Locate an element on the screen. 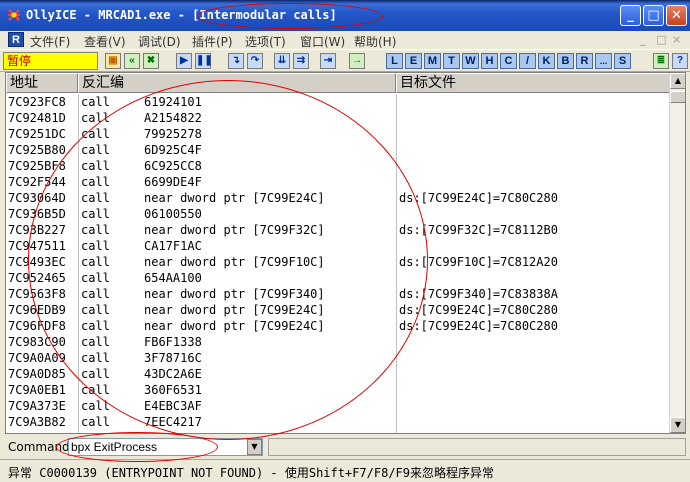 The width and height of the screenshot is (690, 482). table-row: 7C9A0A09 call 3F78716C is located at coordinates (338, 358).